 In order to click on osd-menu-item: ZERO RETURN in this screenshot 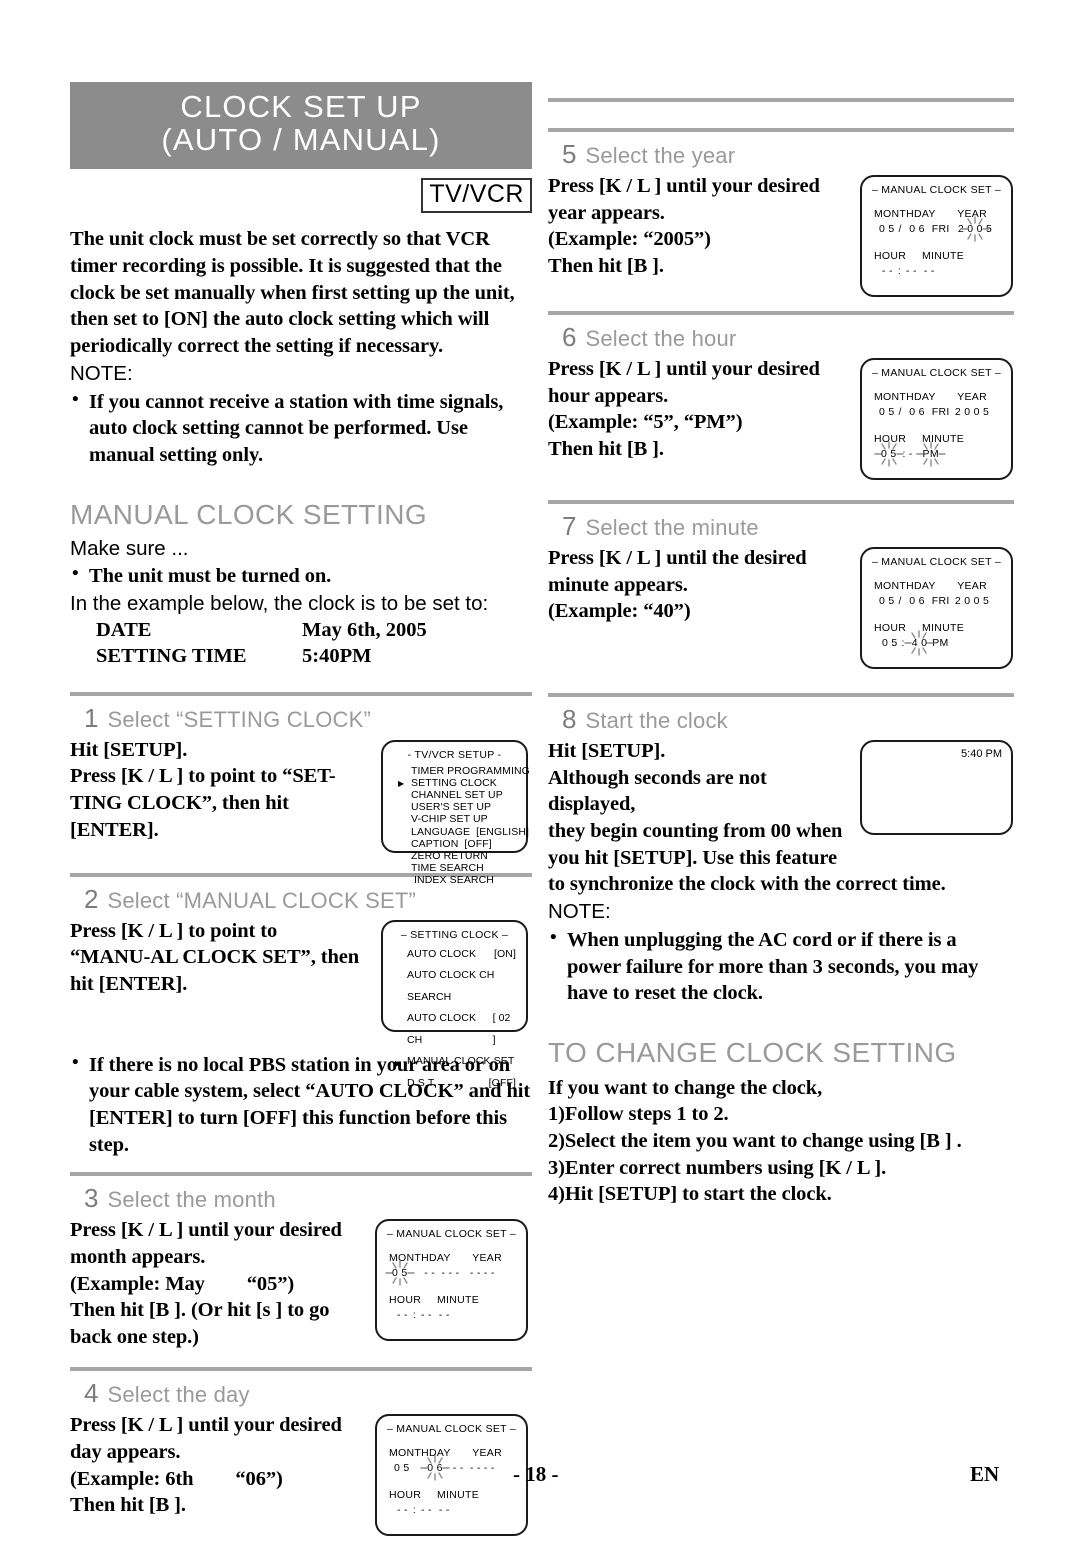, I will do `click(468, 856)`.